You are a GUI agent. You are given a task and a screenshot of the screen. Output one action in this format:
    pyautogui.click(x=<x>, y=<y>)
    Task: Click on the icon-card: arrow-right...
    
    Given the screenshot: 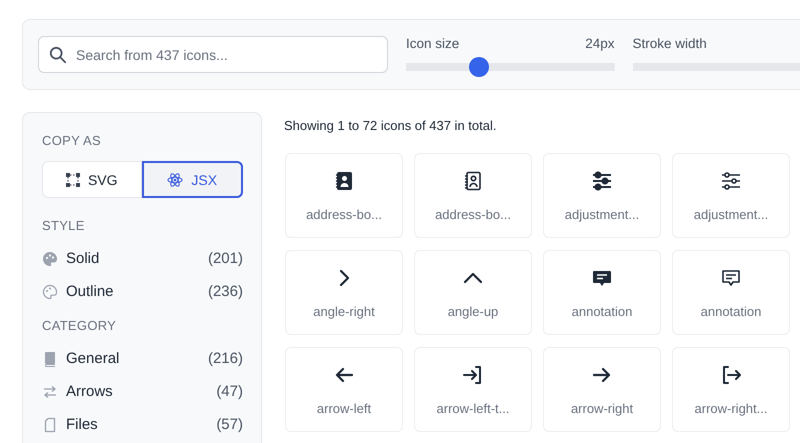 What is the action you would take?
    pyautogui.click(x=731, y=389)
    